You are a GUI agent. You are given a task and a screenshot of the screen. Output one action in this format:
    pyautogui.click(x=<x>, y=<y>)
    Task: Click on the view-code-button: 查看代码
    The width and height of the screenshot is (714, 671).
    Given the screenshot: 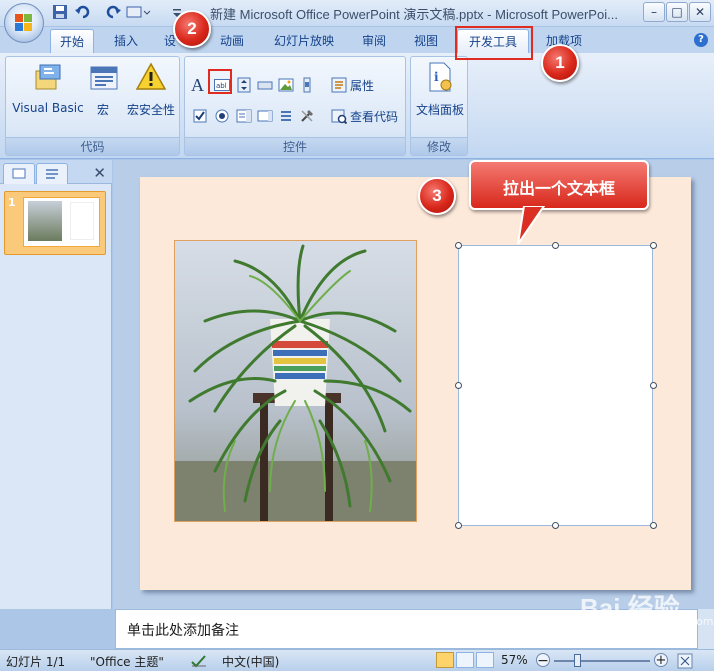 What is the action you would take?
    pyautogui.click(x=374, y=116)
    